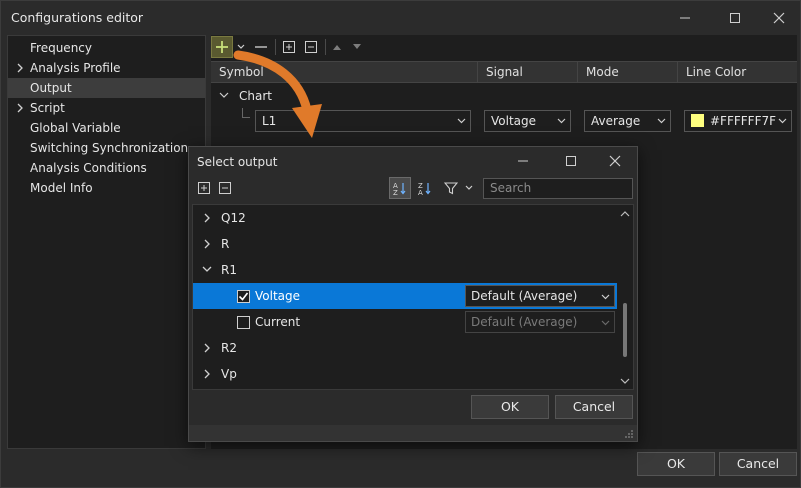  I want to click on maximize-icon, so click(571, 161).